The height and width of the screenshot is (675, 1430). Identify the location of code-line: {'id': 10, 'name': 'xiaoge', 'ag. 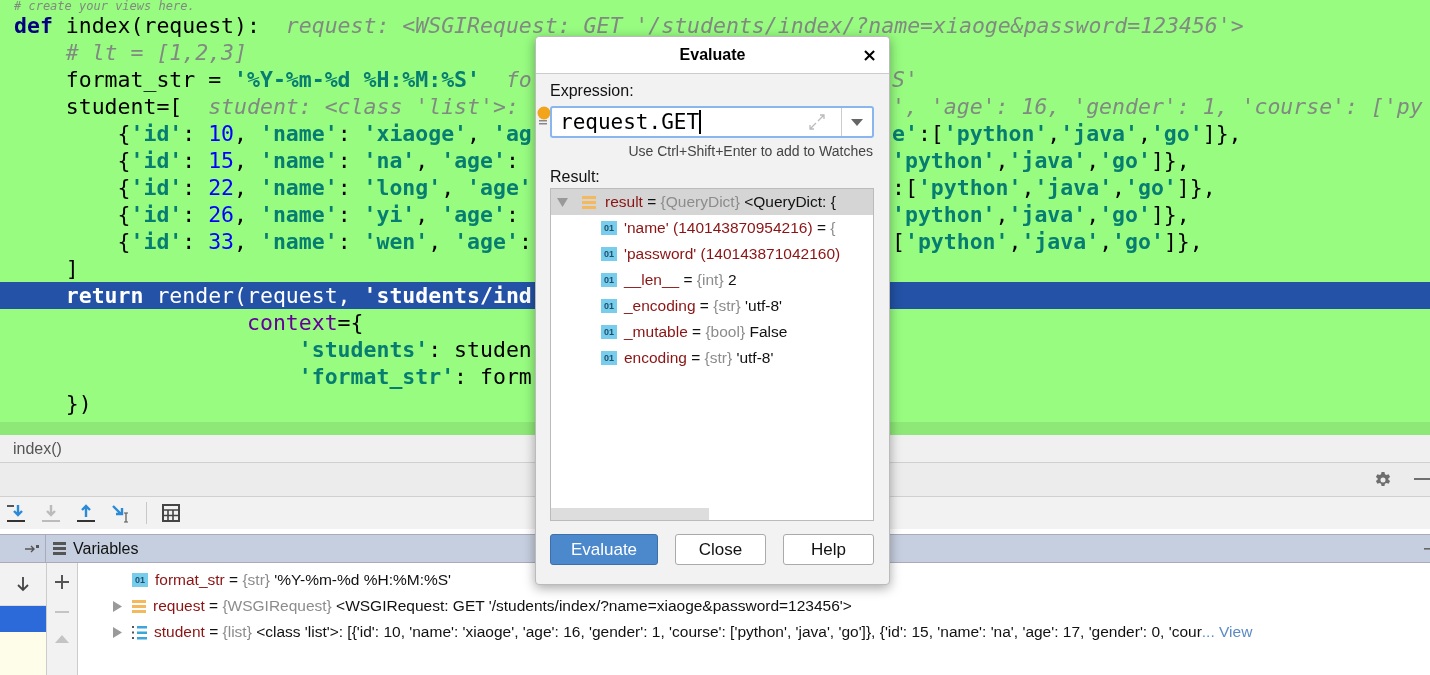
(324, 133).